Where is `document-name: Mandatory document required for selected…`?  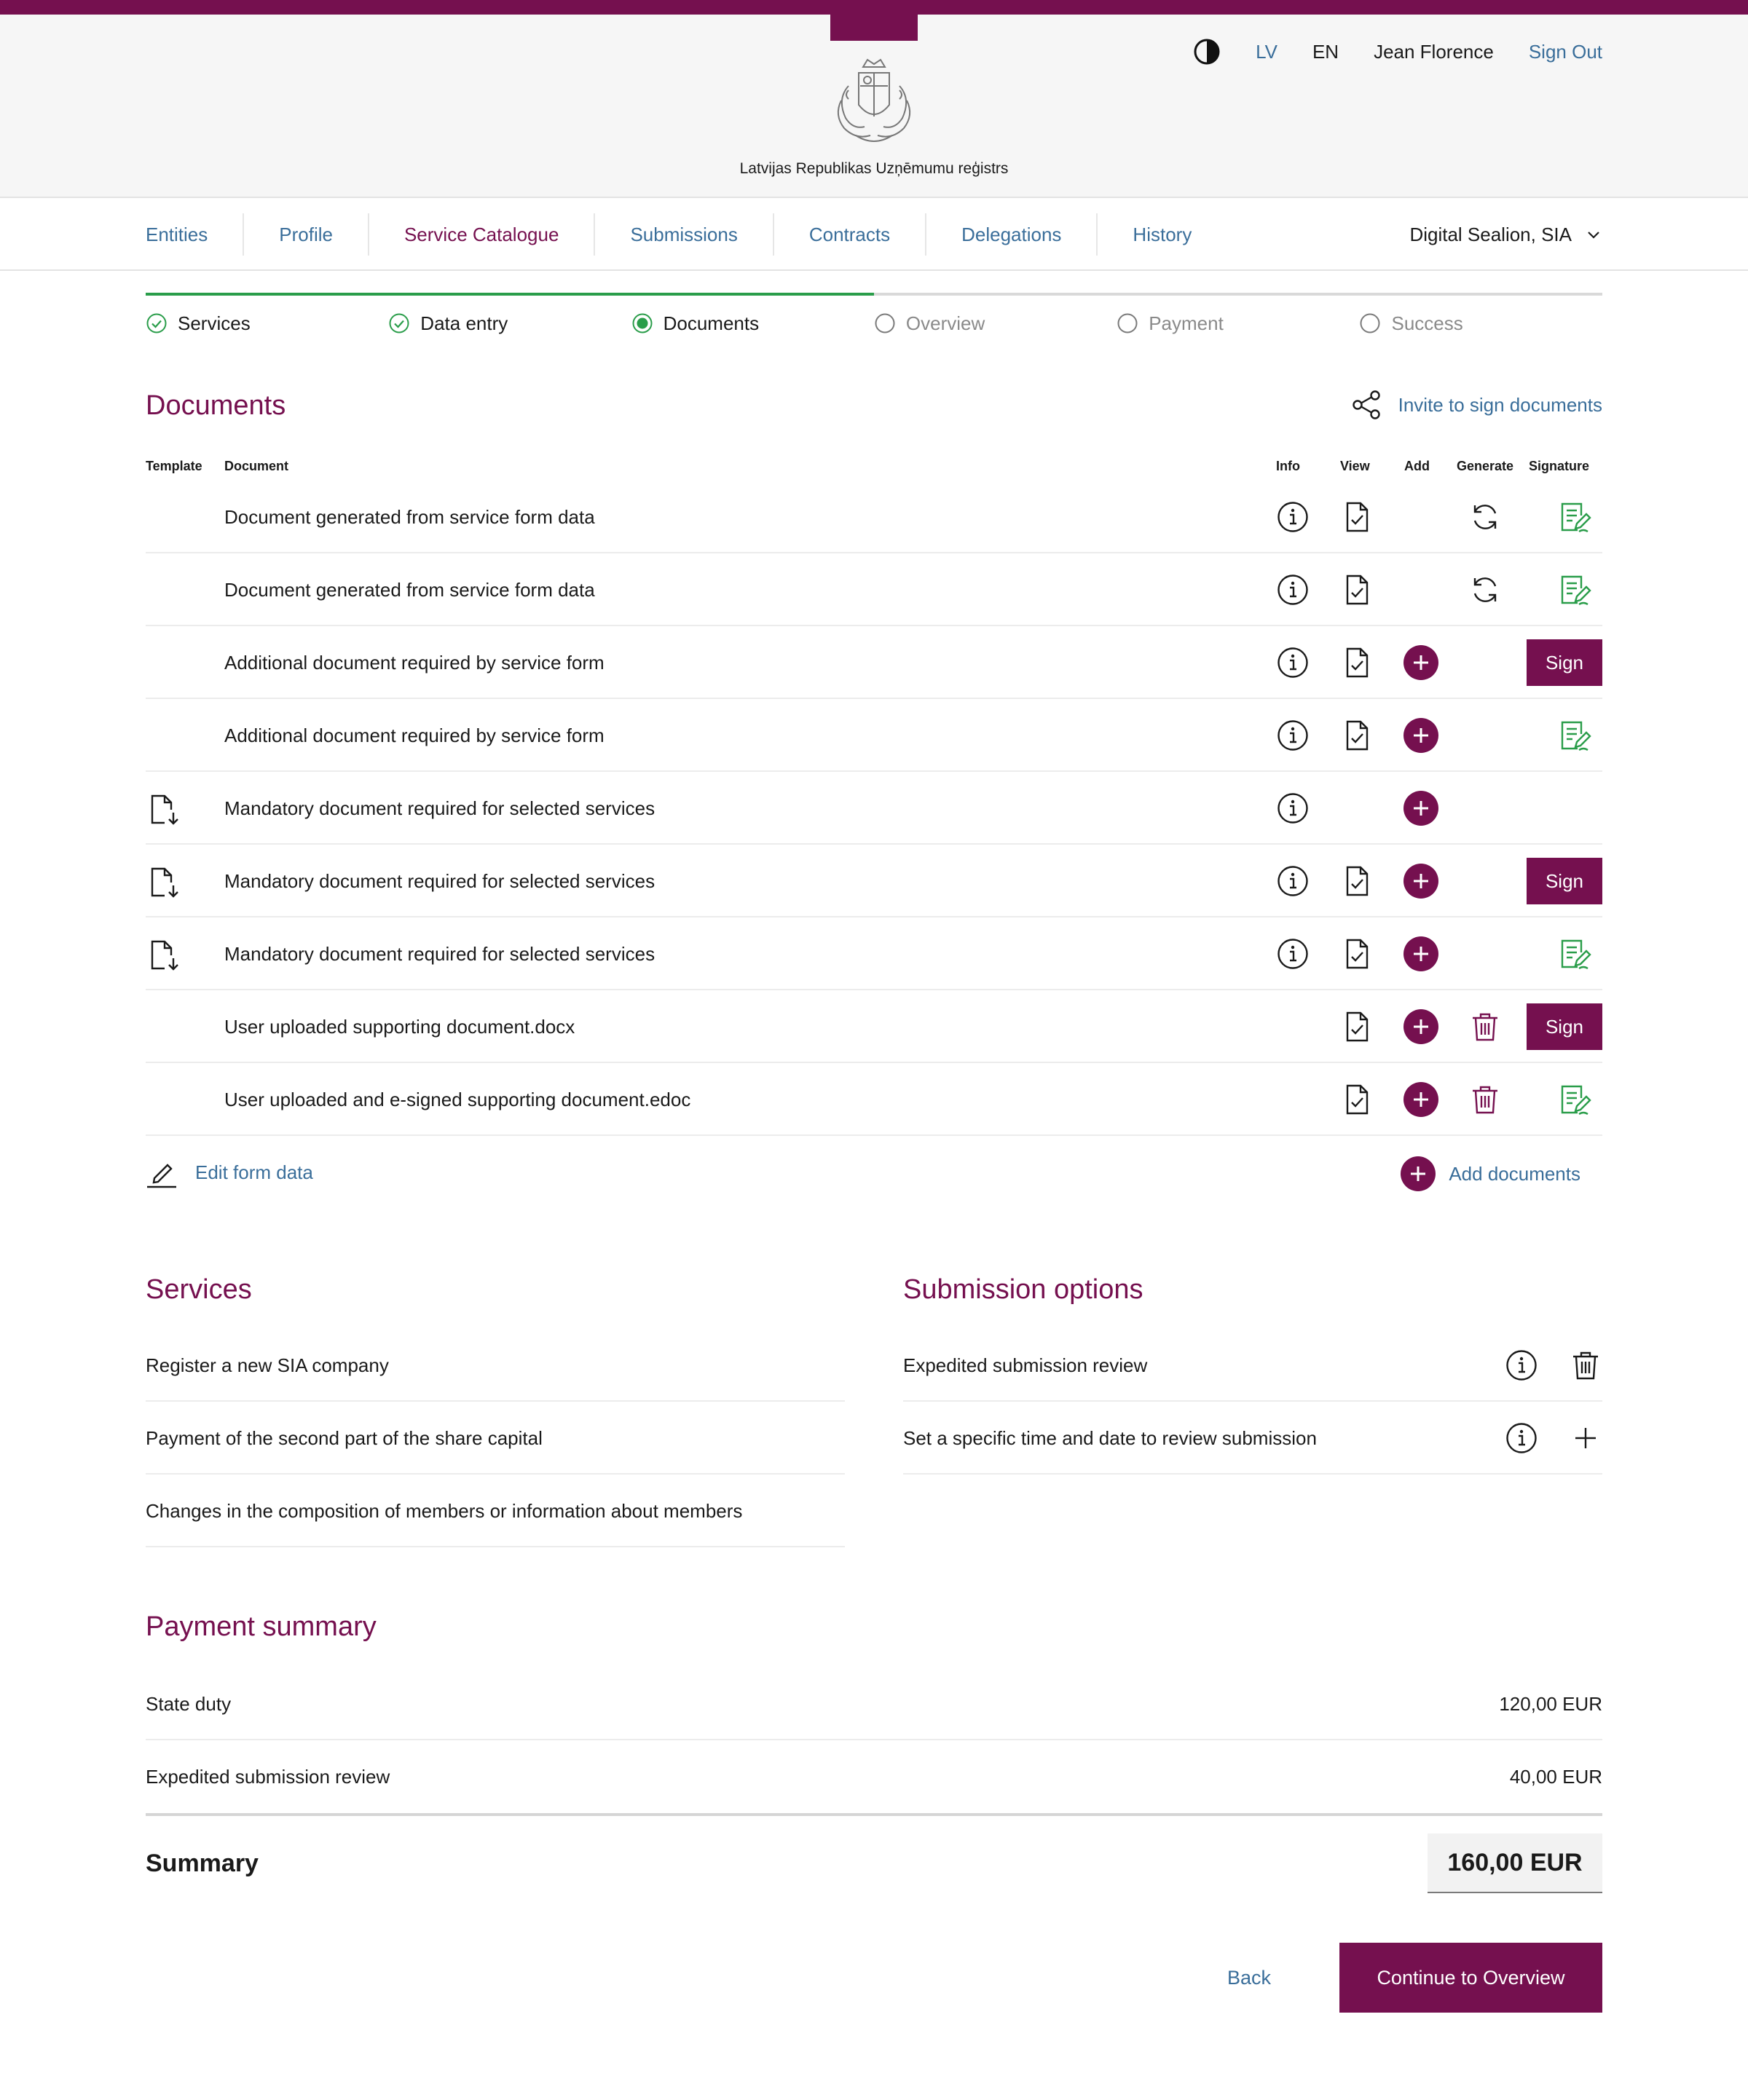
document-name: Mandatory document required for selected… is located at coordinates (440, 954).